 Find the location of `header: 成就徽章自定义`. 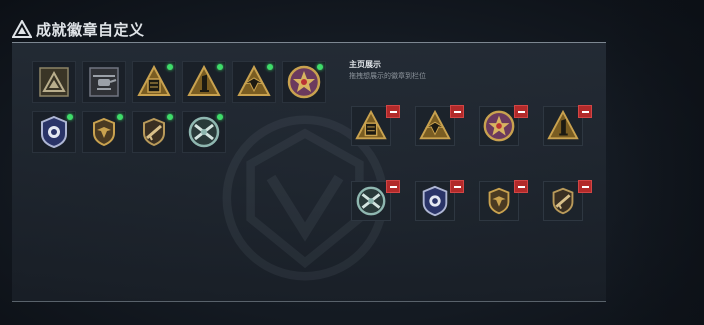

header: 成就徽章自定义 is located at coordinates (78, 29).